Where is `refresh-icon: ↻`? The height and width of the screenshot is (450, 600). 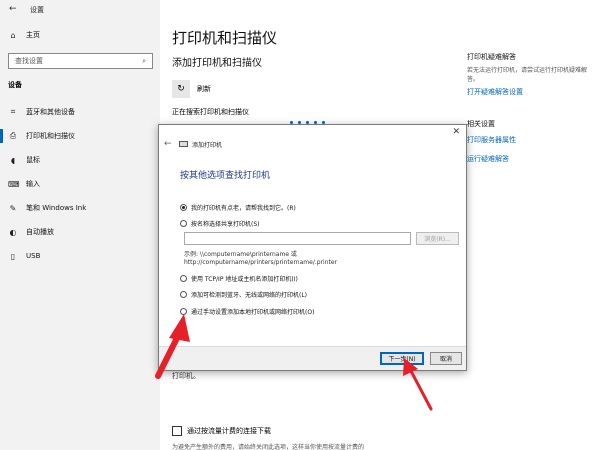
refresh-icon: ↻ is located at coordinates (181, 89).